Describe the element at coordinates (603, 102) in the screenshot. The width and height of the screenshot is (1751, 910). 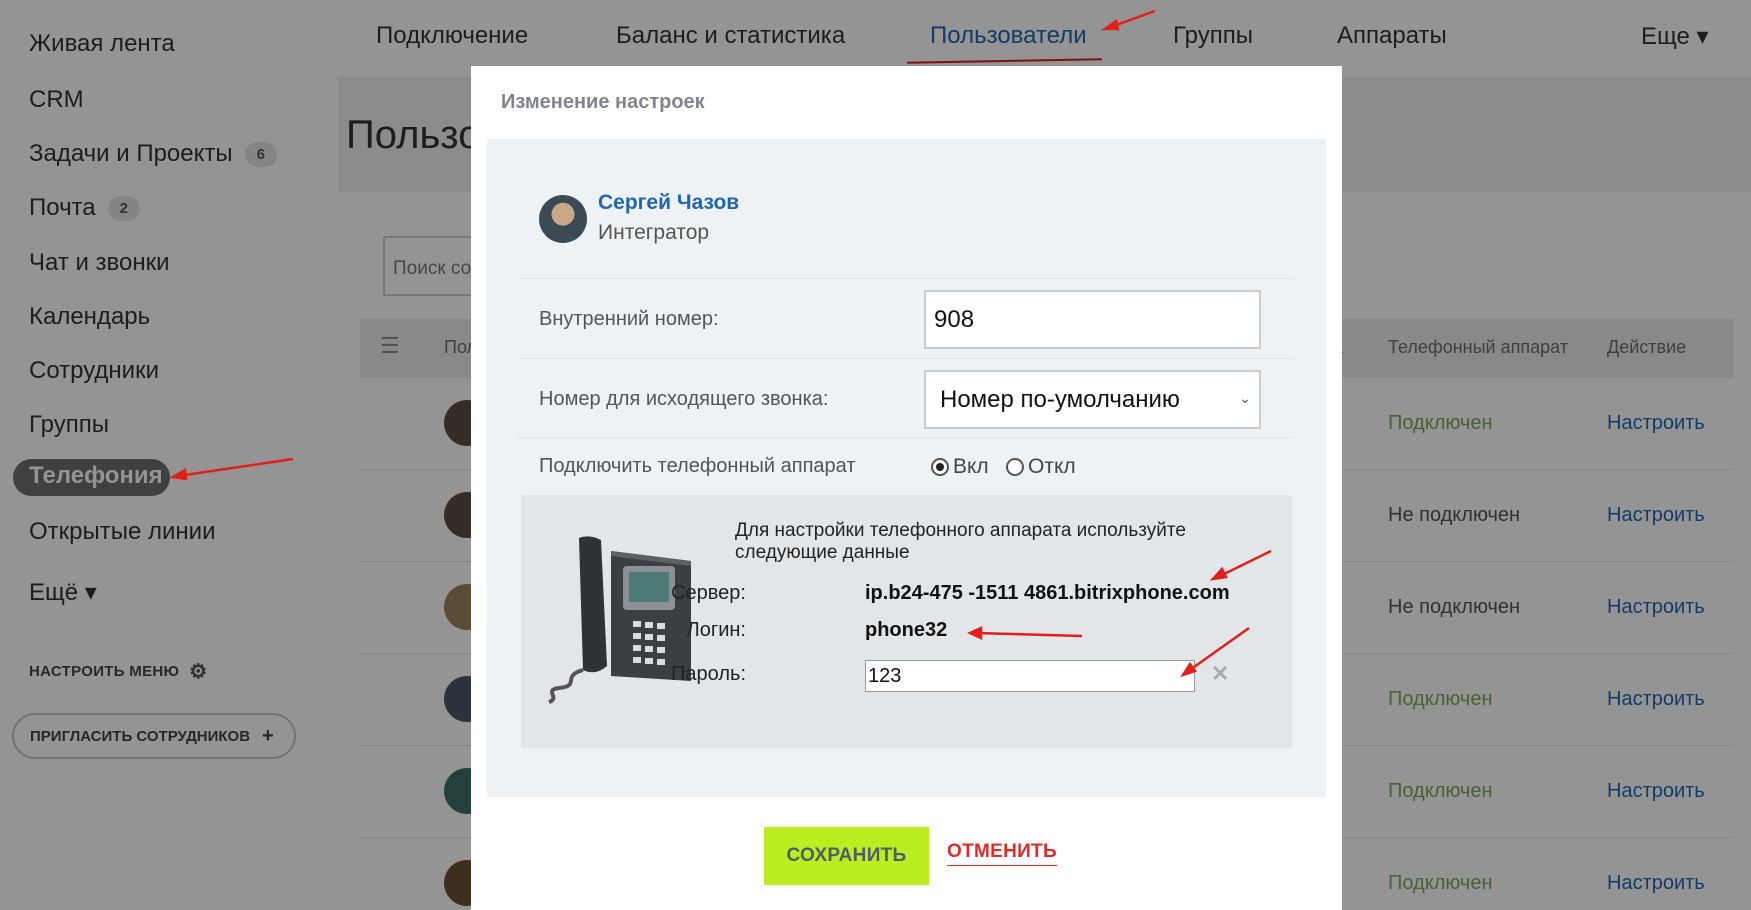
I see `dialog-title: Изменение настроек` at that location.